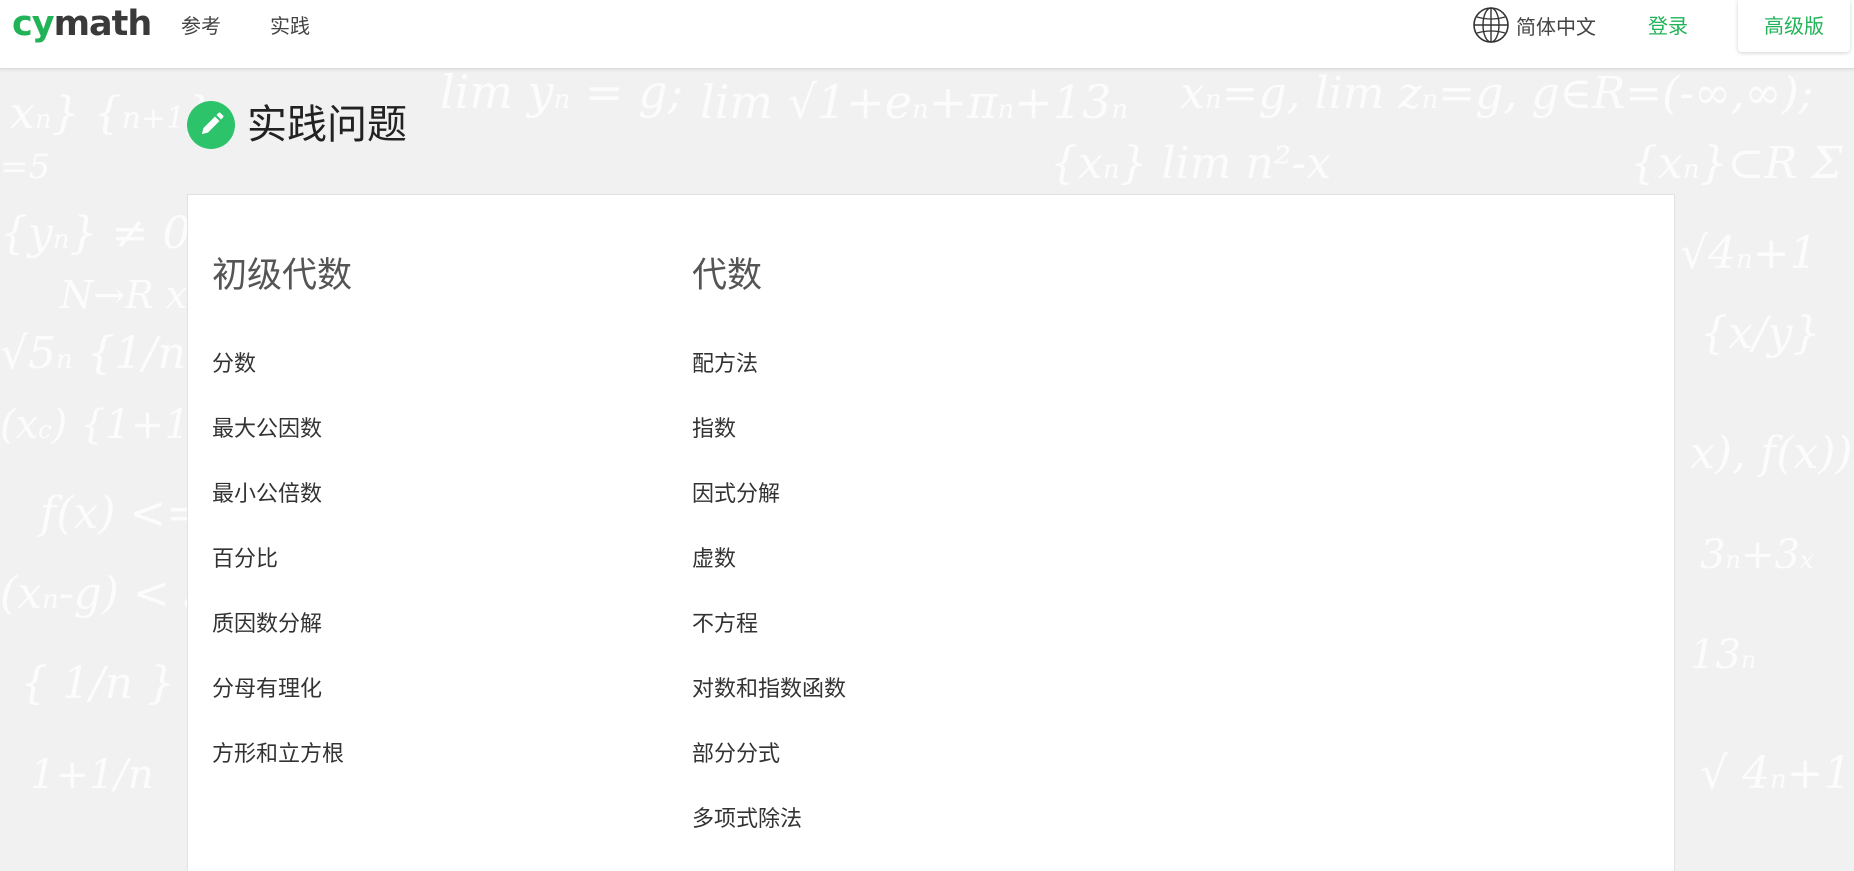 Image resolution: width=1854 pixels, height=871 pixels. I want to click on topic-link: 部分分式, so click(736, 755).